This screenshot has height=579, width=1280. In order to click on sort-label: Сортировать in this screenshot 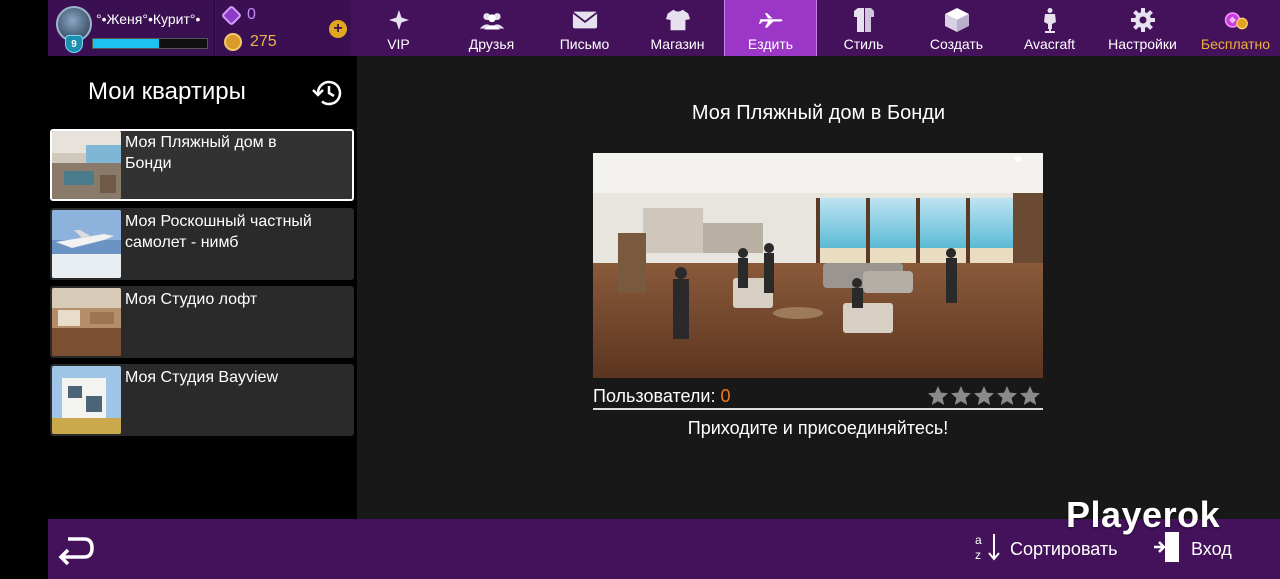, I will do `click(1064, 548)`.